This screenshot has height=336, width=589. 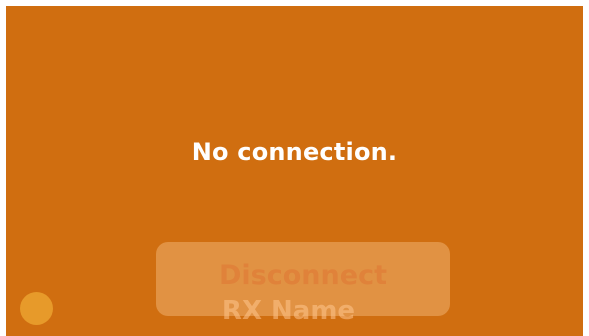 I want to click on status-dot-icon, so click(x=36, y=308).